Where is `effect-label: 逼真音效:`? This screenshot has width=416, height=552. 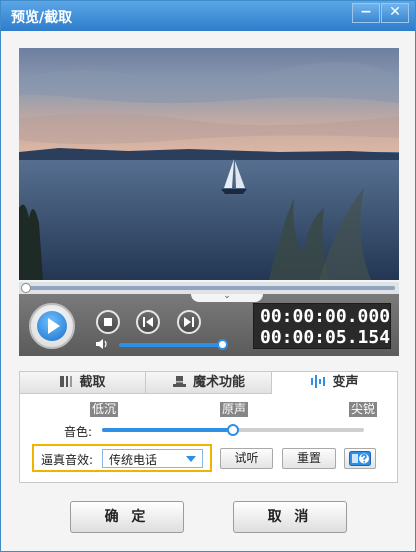
effect-label: 逼真音效: is located at coordinates (67, 460).